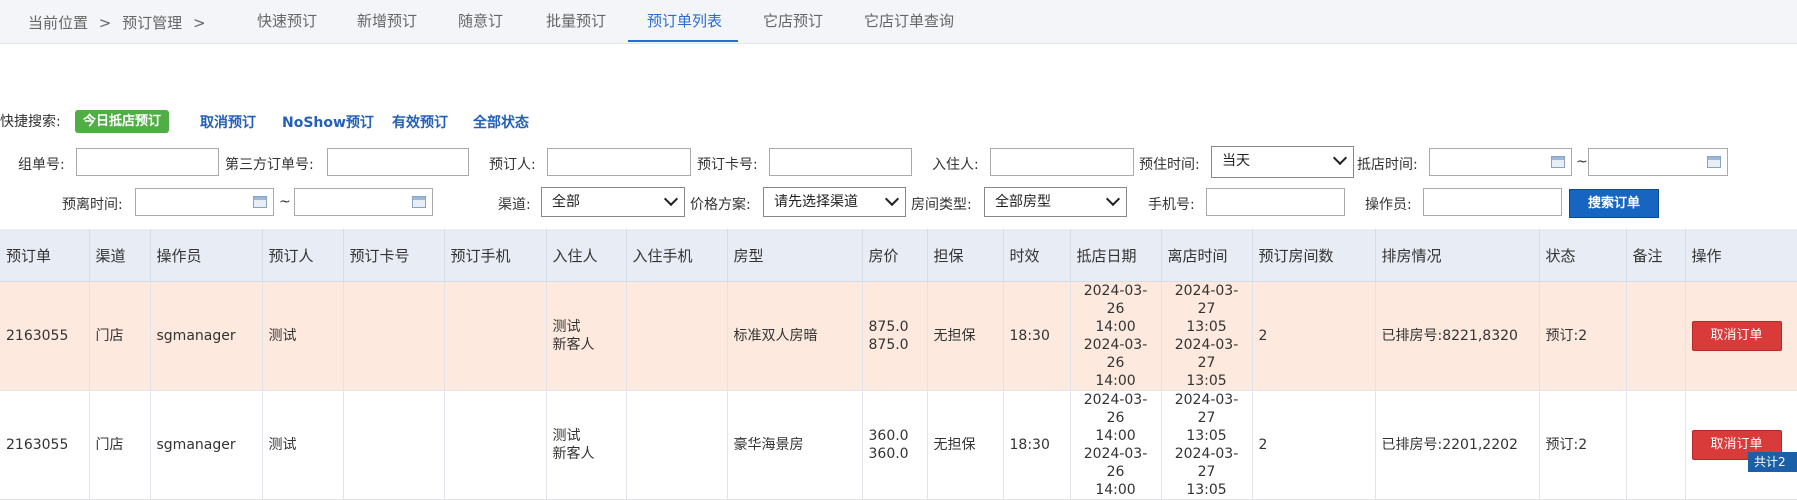  What do you see at coordinates (720, 205) in the screenshot?
I see `price-plan-label: 价格方案:` at bounding box center [720, 205].